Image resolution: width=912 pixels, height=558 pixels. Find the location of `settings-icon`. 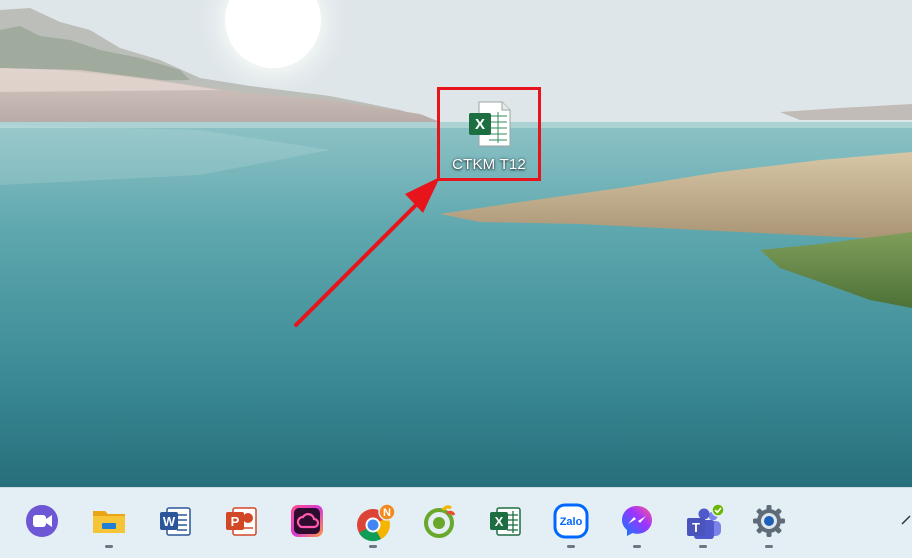

settings-icon is located at coordinates (769, 521).